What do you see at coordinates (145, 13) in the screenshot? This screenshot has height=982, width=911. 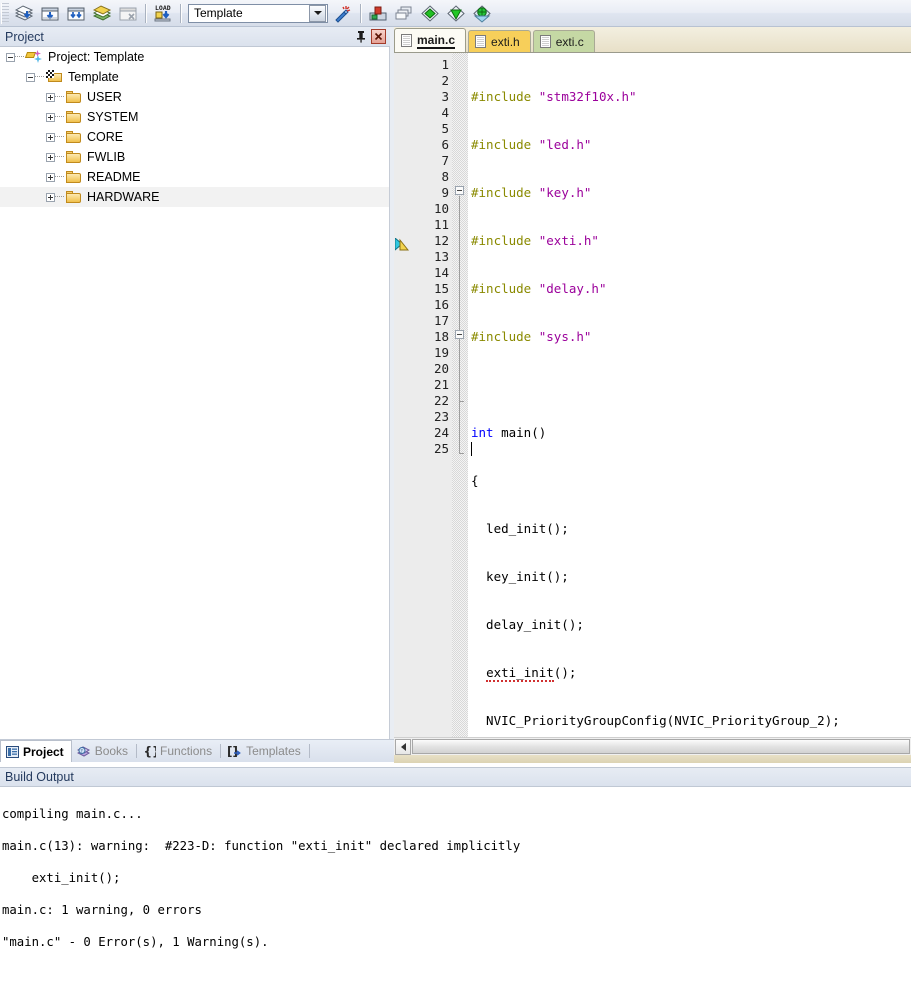 I see `toolbar-separator` at bounding box center [145, 13].